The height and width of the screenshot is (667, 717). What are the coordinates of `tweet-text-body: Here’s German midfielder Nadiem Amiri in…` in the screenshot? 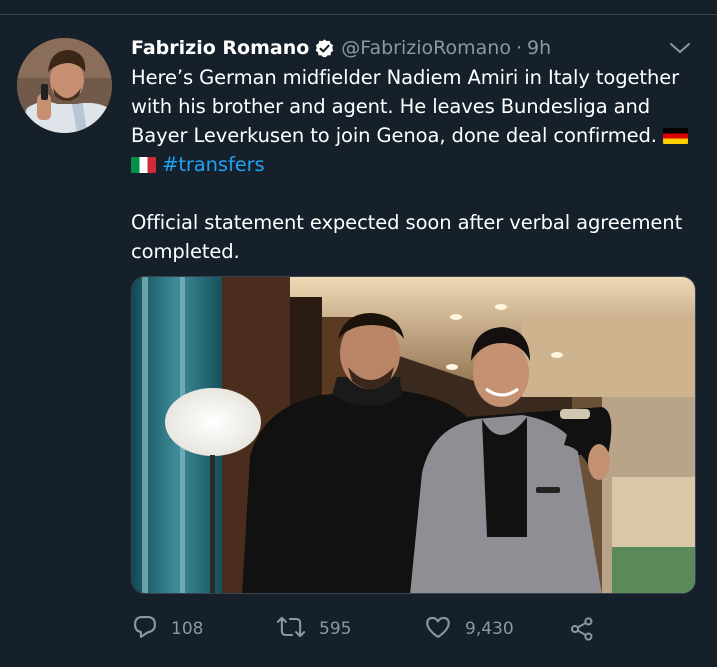 It's located at (405, 106).